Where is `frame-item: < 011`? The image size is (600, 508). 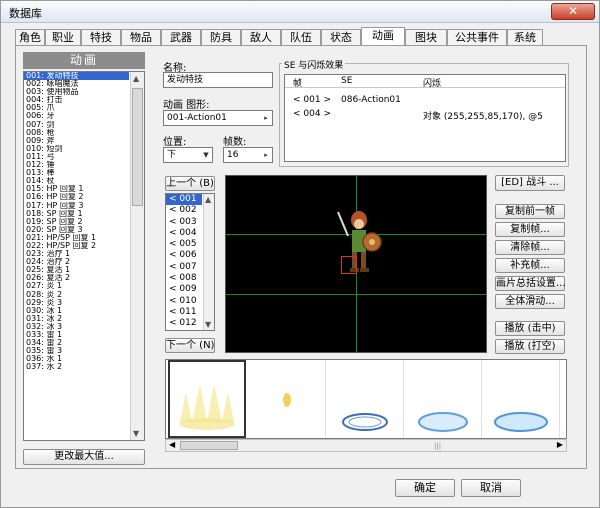
frame-item: < 011 is located at coordinates (184, 312).